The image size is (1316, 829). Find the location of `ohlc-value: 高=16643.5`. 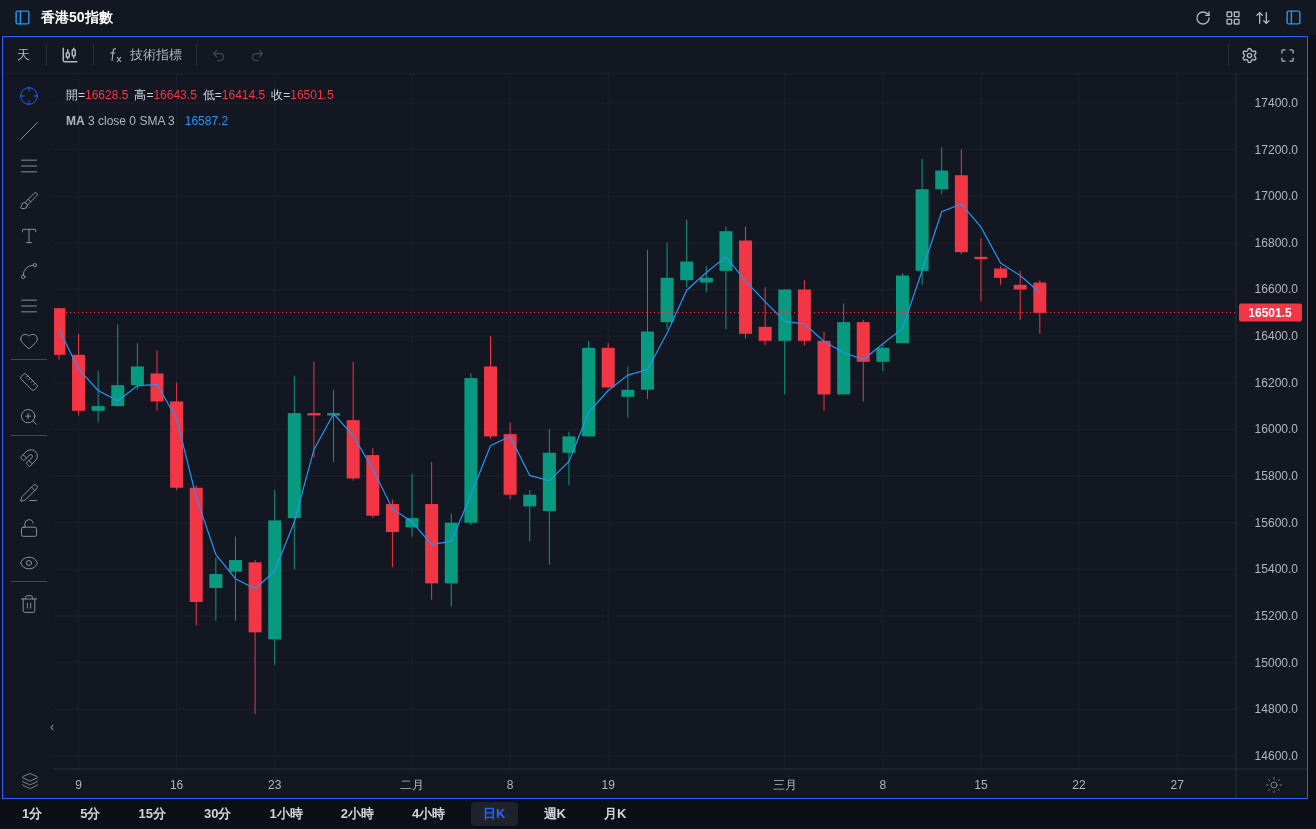

ohlc-value: 高=16643.5 is located at coordinates (165, 95).